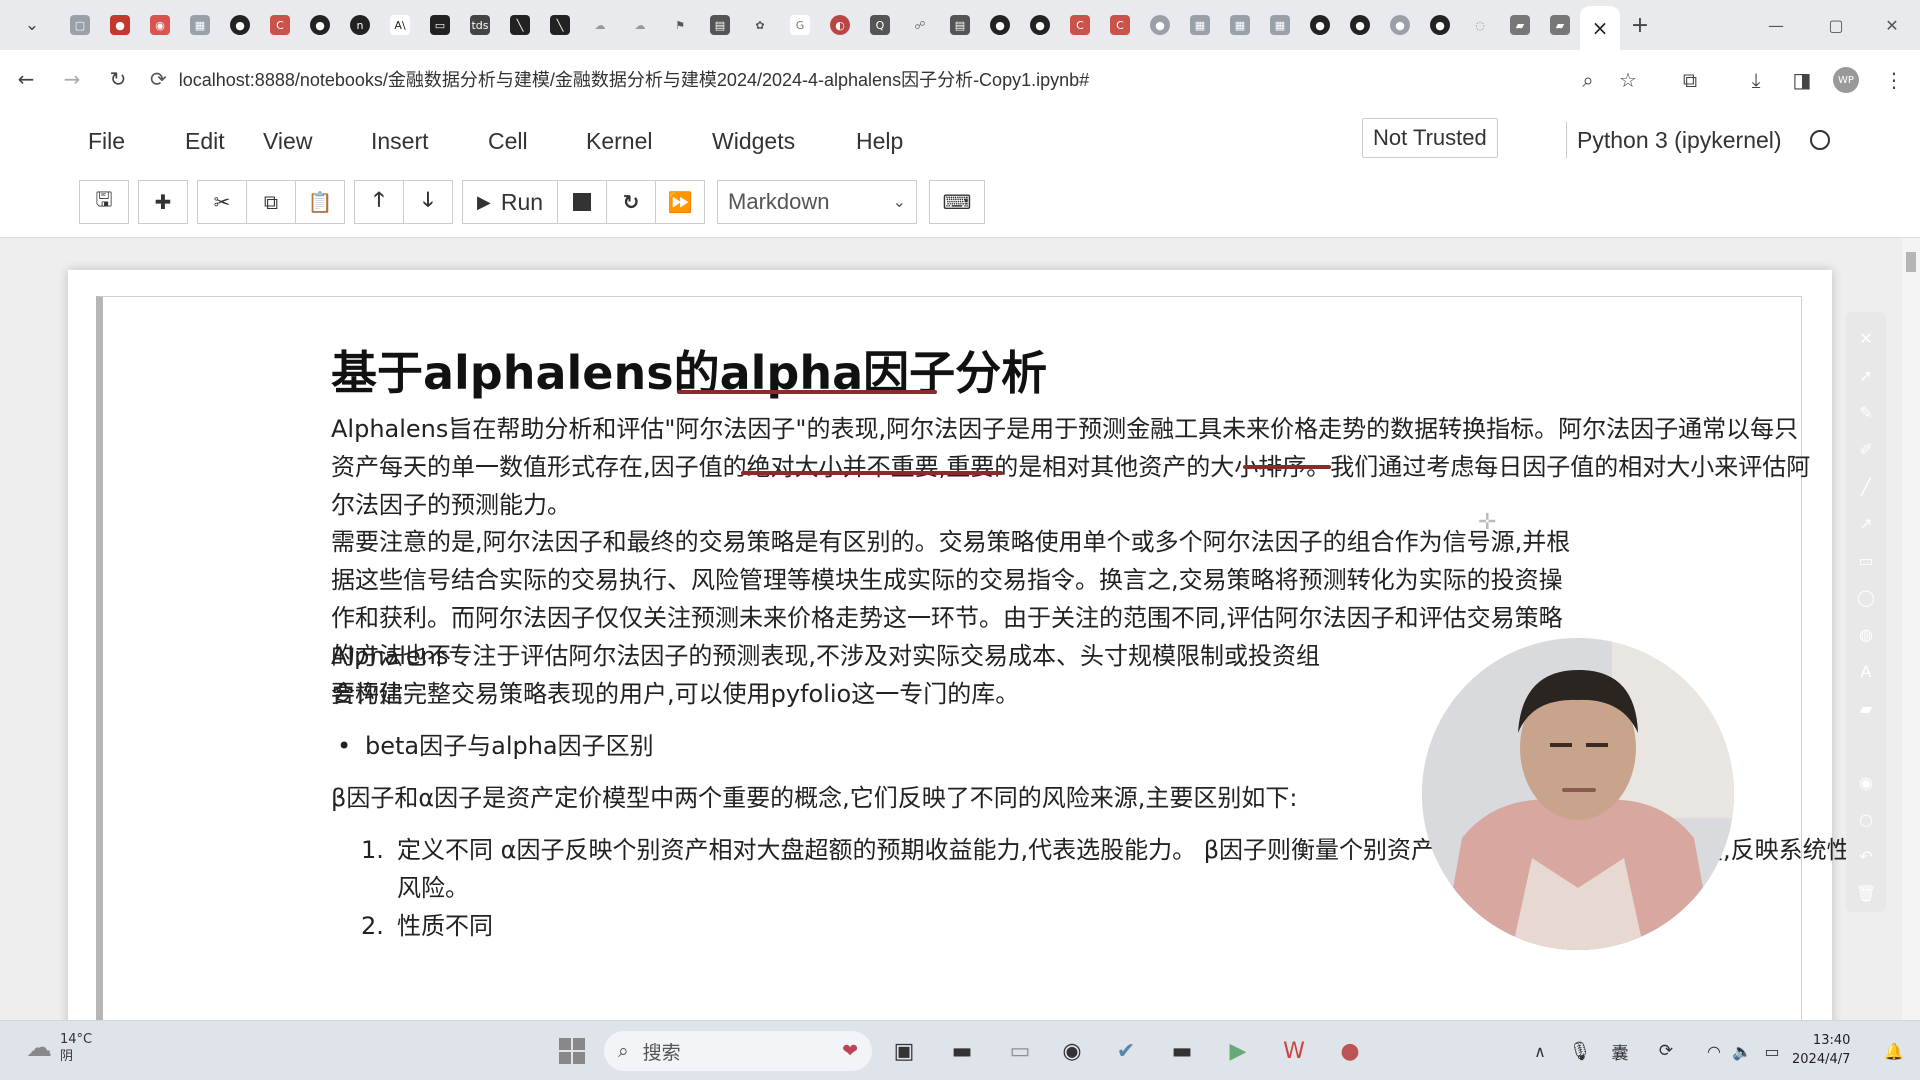 Image resolution: width=1920 pixels, height=1080 pixels. What do you see at coordinates (840, 25) in the screenshot?
I see `tab-favicon: ◐` at bounding box center [840, 25].